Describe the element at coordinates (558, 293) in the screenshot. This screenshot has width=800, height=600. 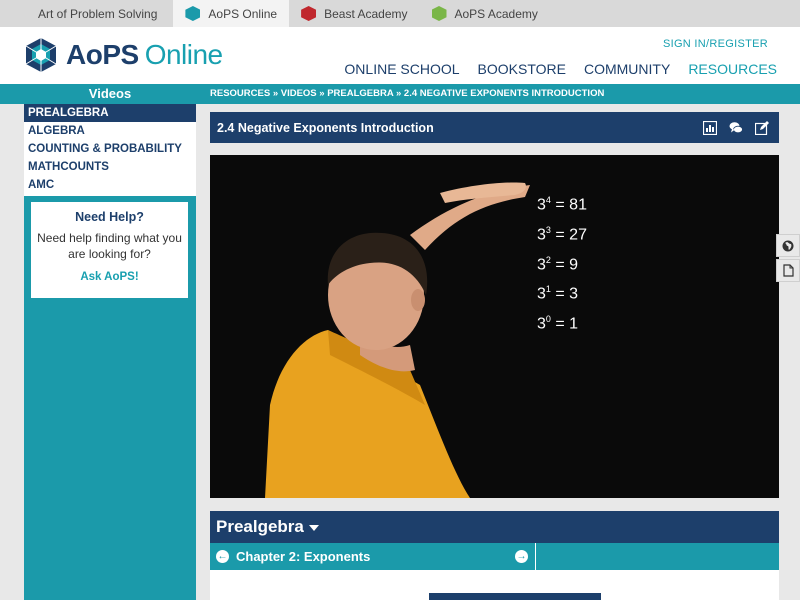
I see `equation: 31 = 3` at that location.